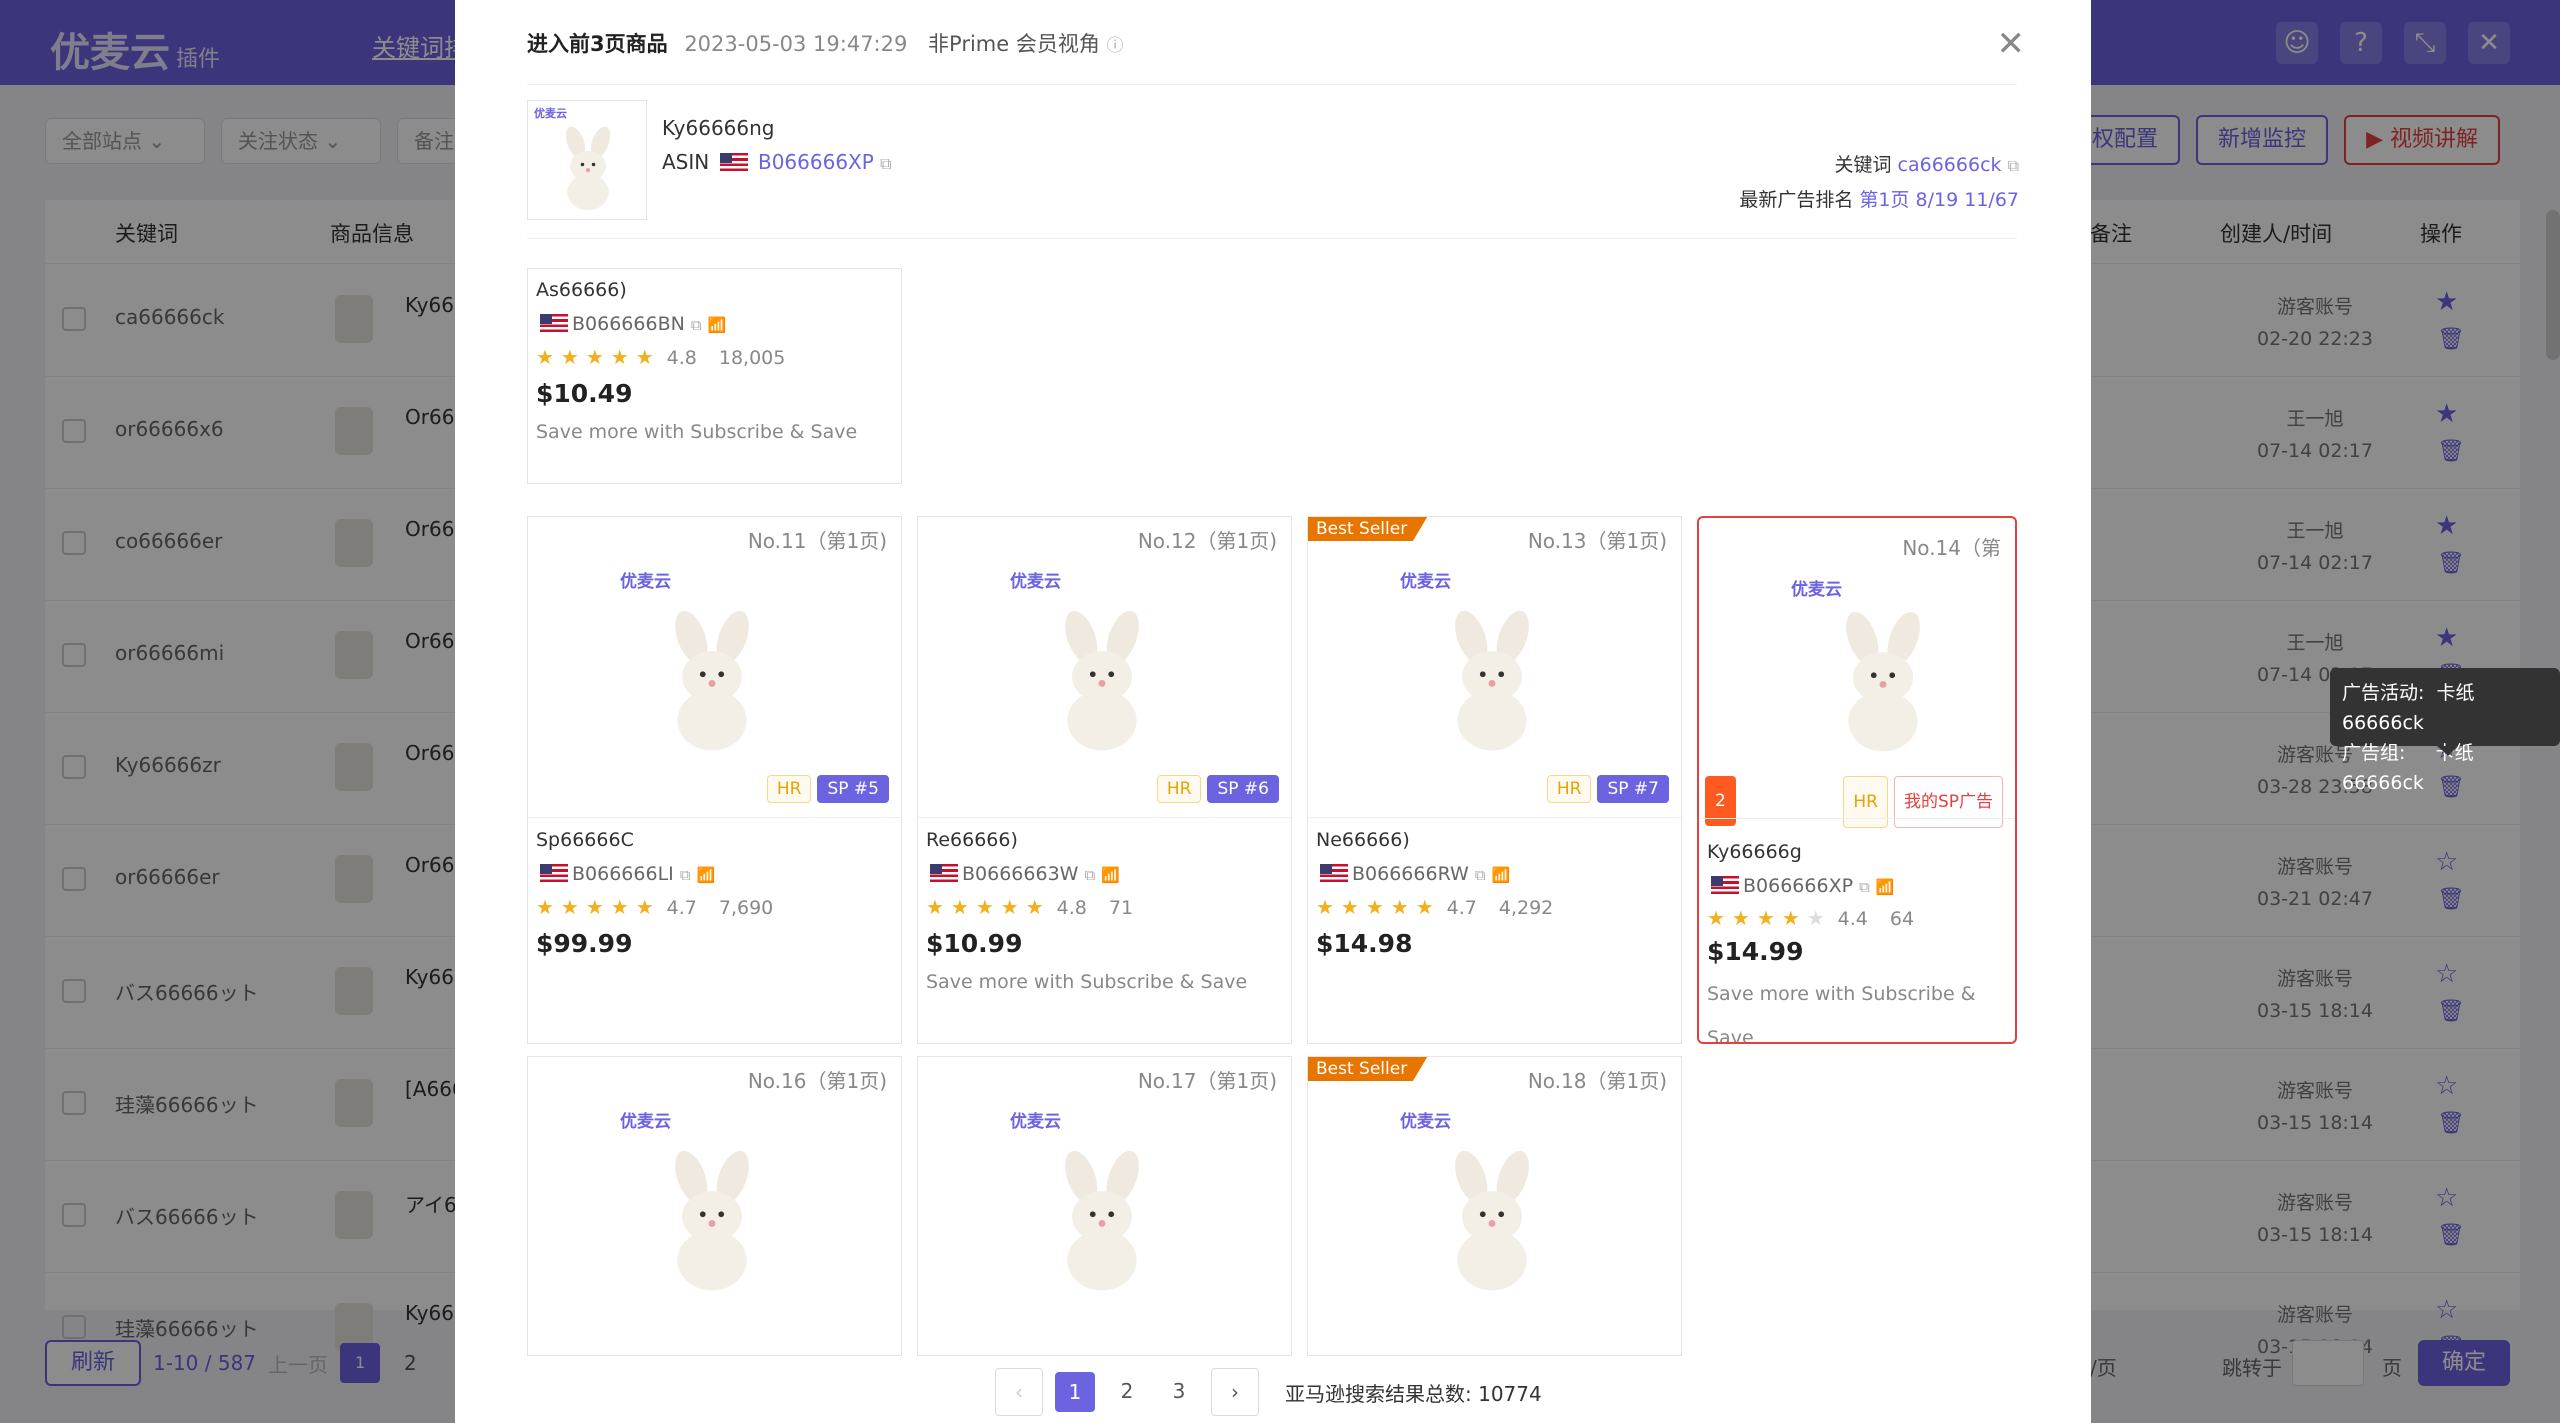 The height and width of the screenshot is (1423, 2560). I want to click on product-name: Re66666), so click(972, 840).